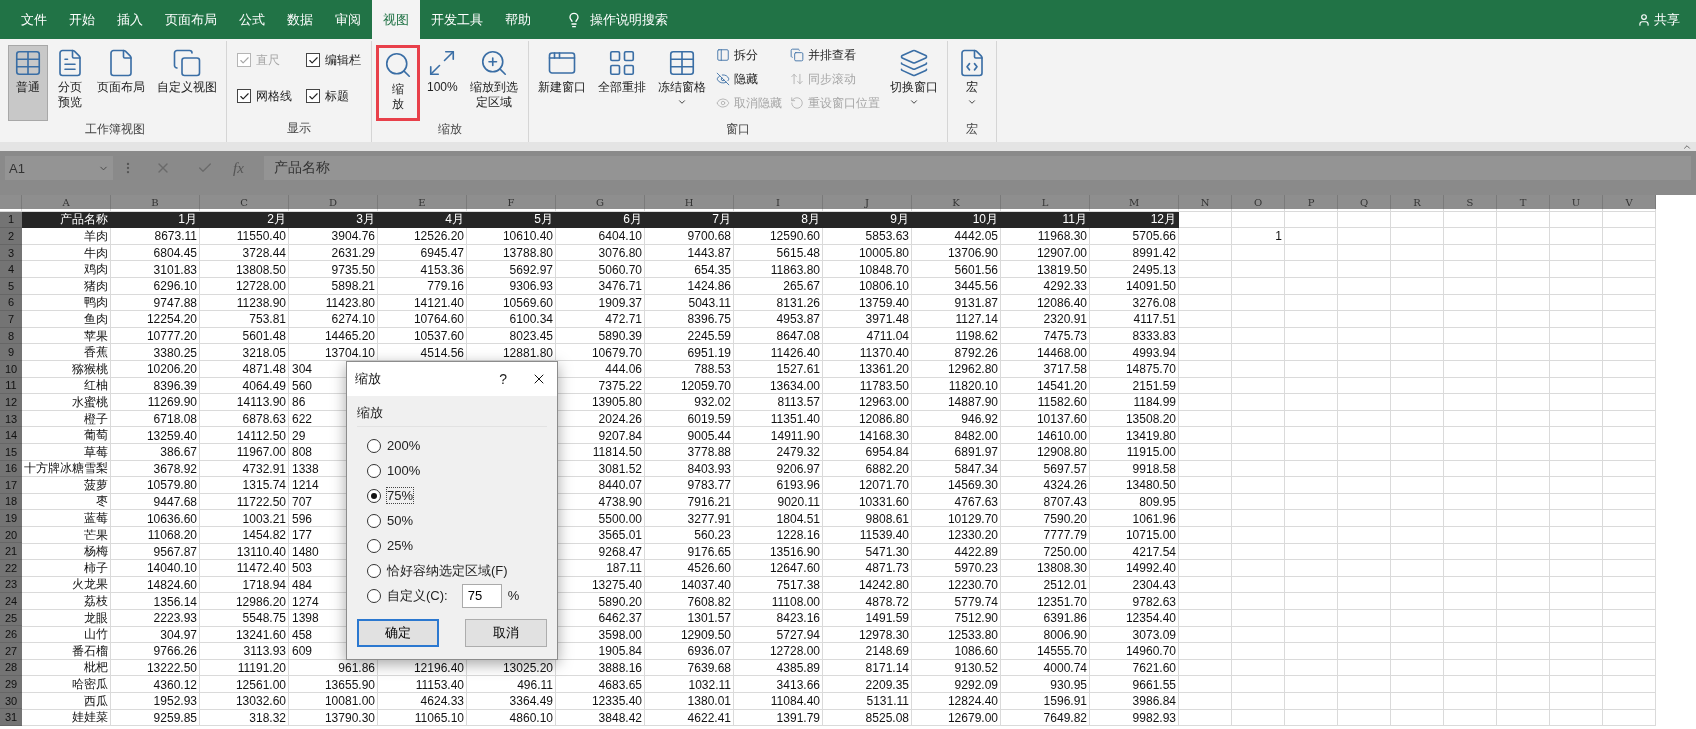  What do you see at coordinates (884, 535) in the screenshot?
I see `table-cell-text: 11539.40` at bounding box center [884, 535].